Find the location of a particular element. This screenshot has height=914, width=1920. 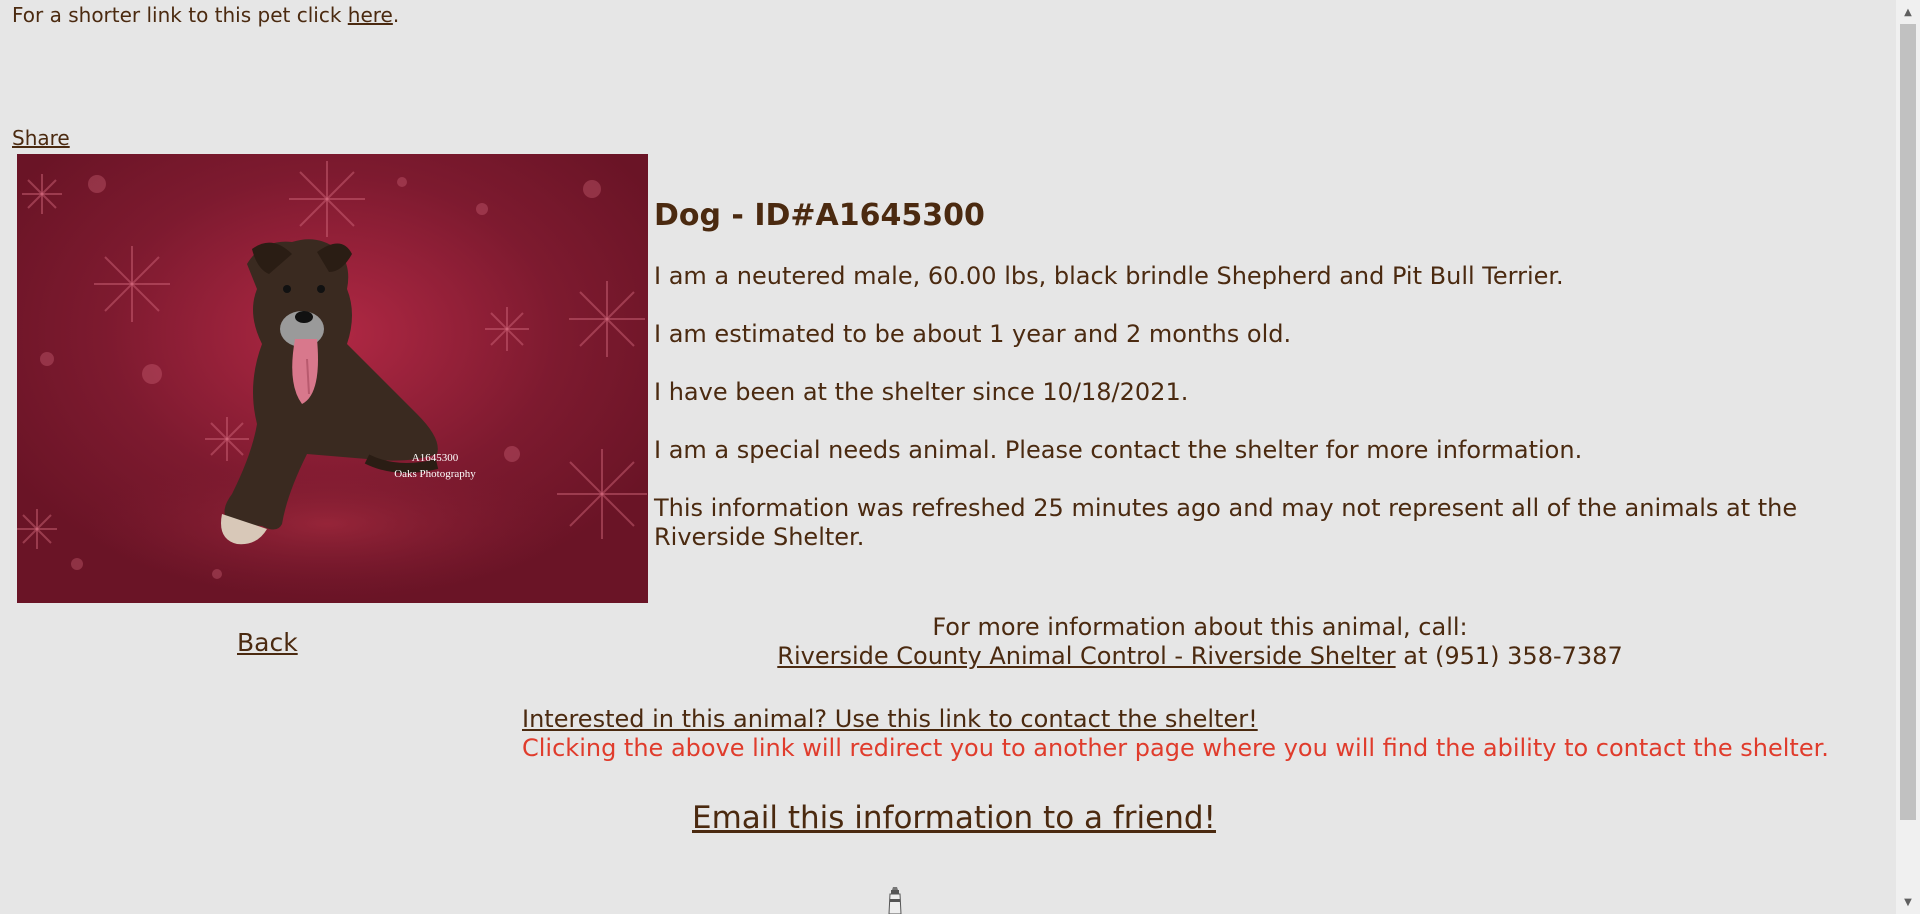

shelter-phone: at (951) 358-7387 is located at coordinates (1509, 656).